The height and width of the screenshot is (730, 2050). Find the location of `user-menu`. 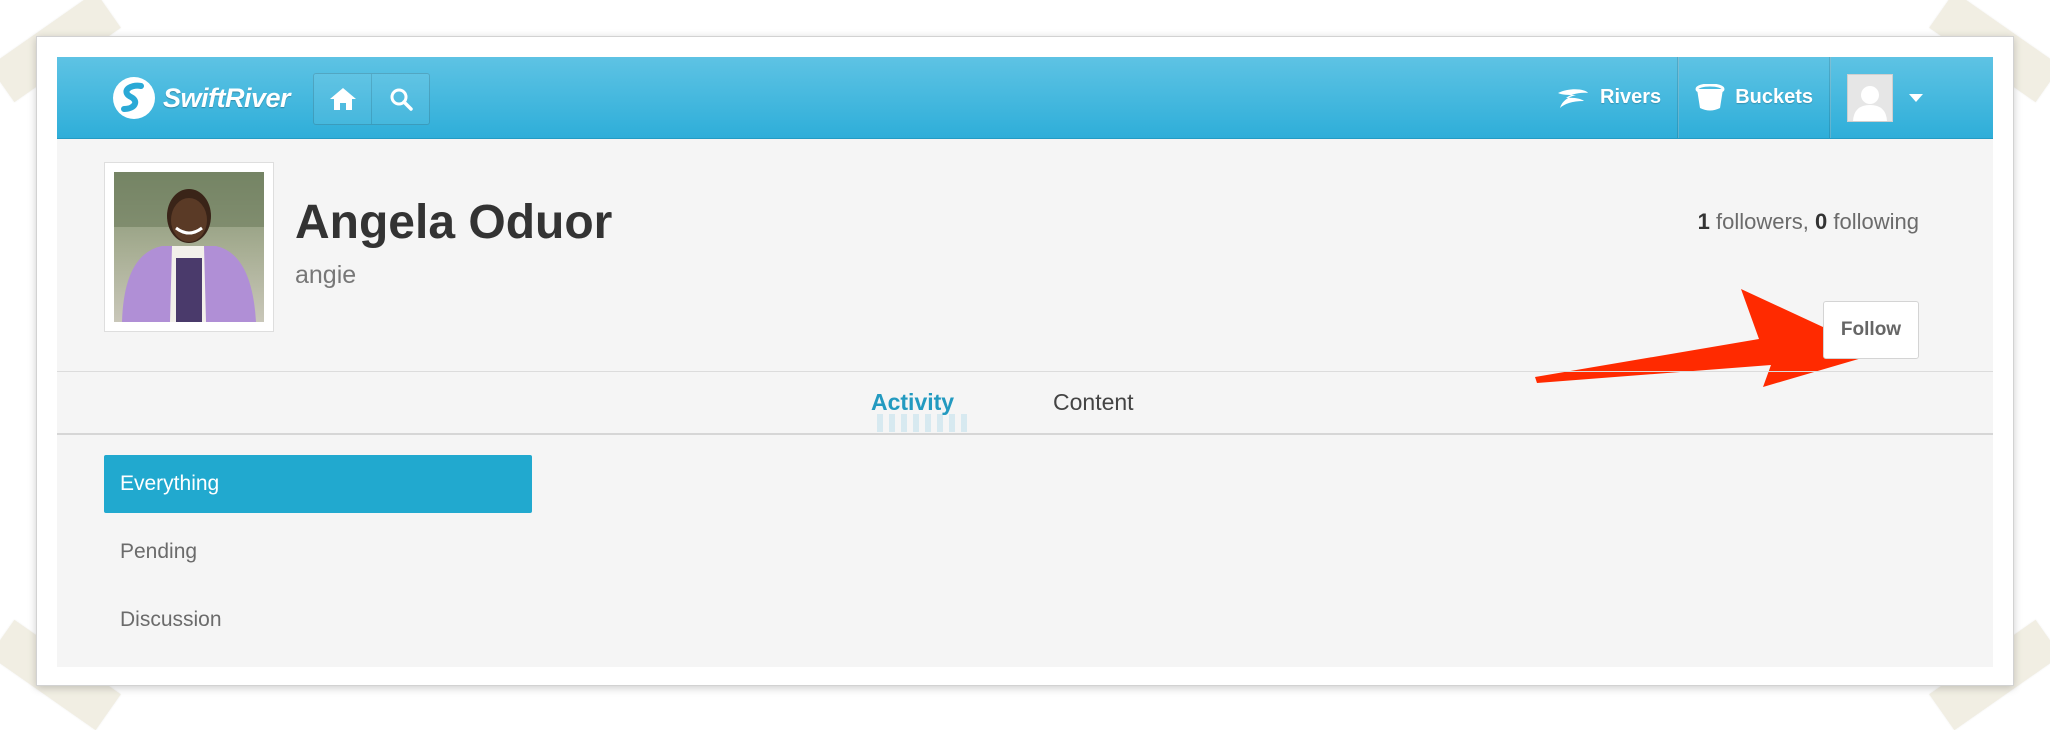

user-menu is located at coordinates (1877, 97).